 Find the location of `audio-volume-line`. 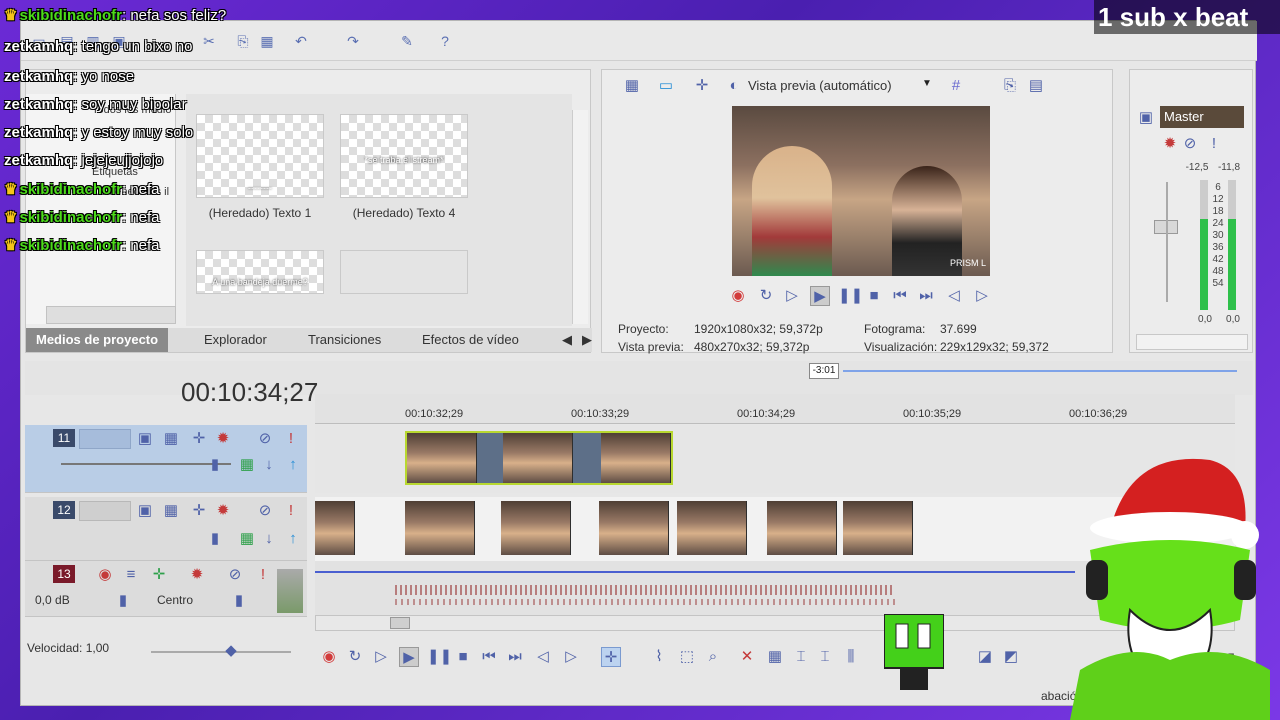

audio-volume-line is located at coordinates (695, 572).